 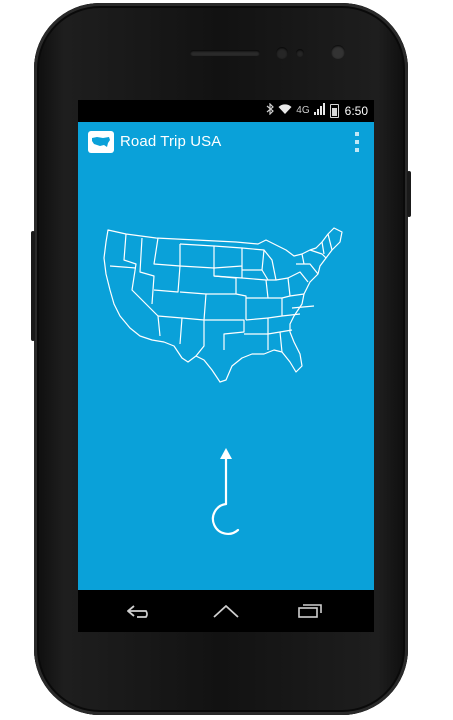 I want to click on home-icon, so click(x=226, y=611).